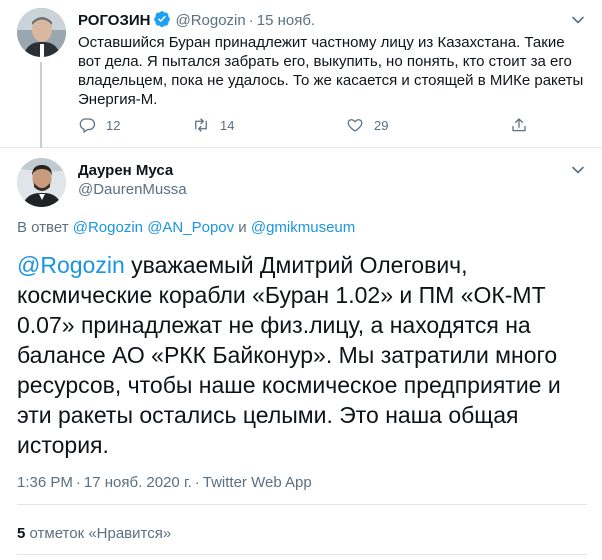 The image size is (602, 560). I want to click on reply-prefix: В ответ, so click(45, 227).